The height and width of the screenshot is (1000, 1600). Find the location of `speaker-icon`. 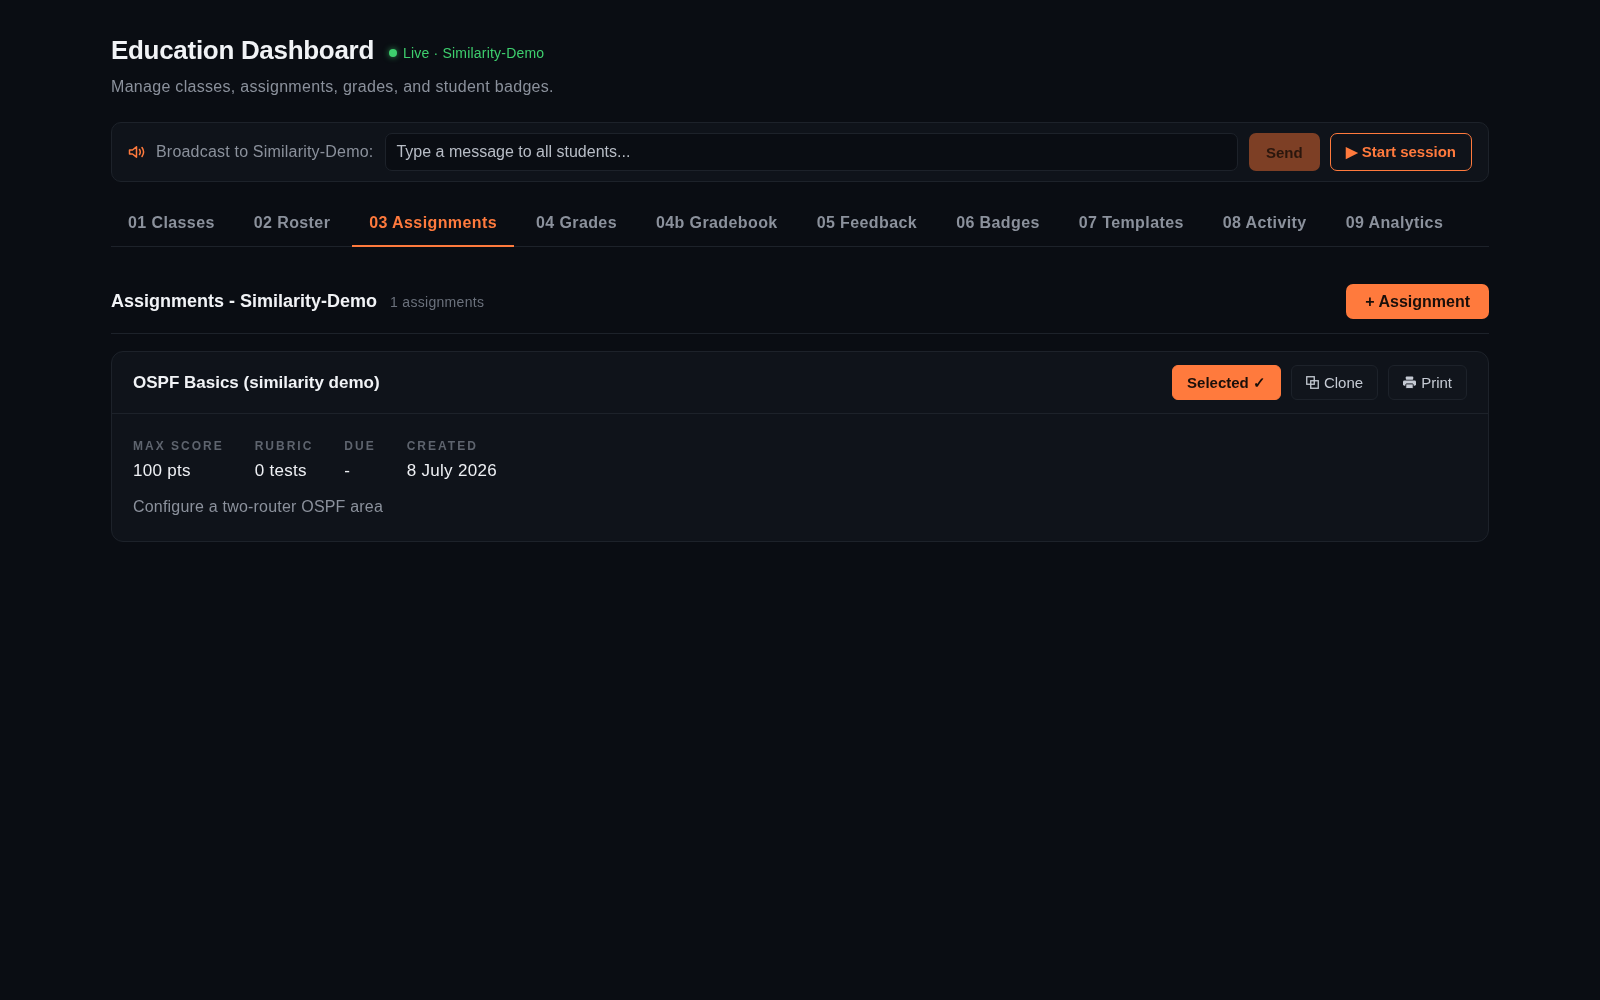

speaker-icon is located at coordinates (137, 152).